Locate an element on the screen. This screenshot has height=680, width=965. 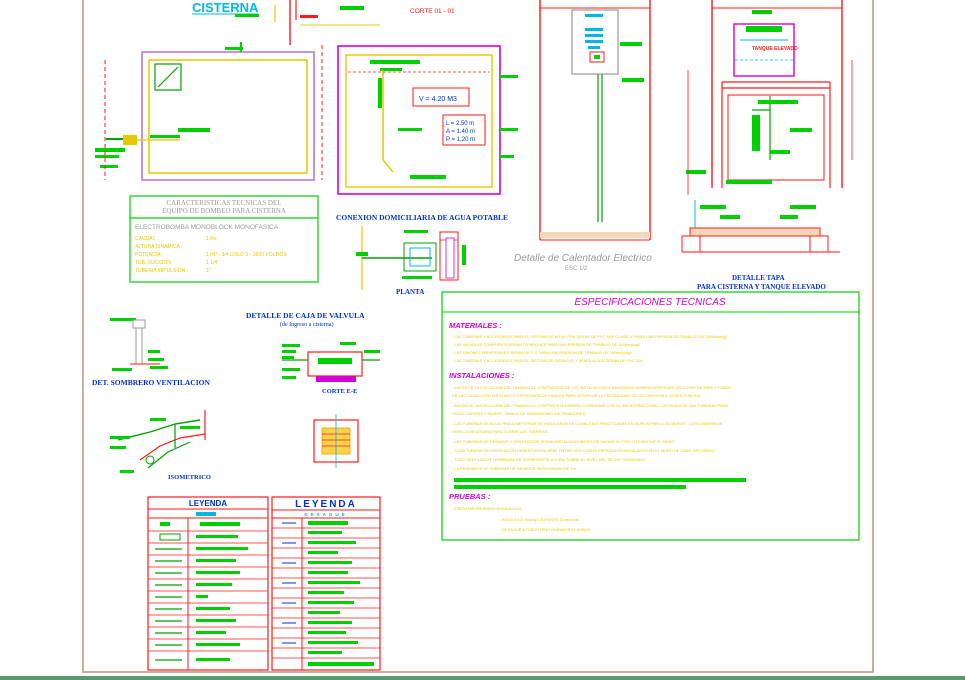
detalle-tapa-title-2: PARA CISTERNA Y TANQUE ELEVADO is located at coordinates (761, 287).